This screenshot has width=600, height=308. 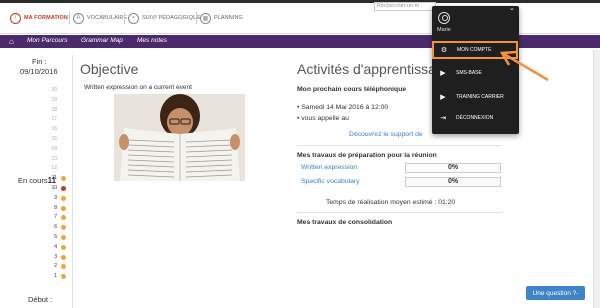 I want to click on timeline-step: 1, so click(x=42, y=276).